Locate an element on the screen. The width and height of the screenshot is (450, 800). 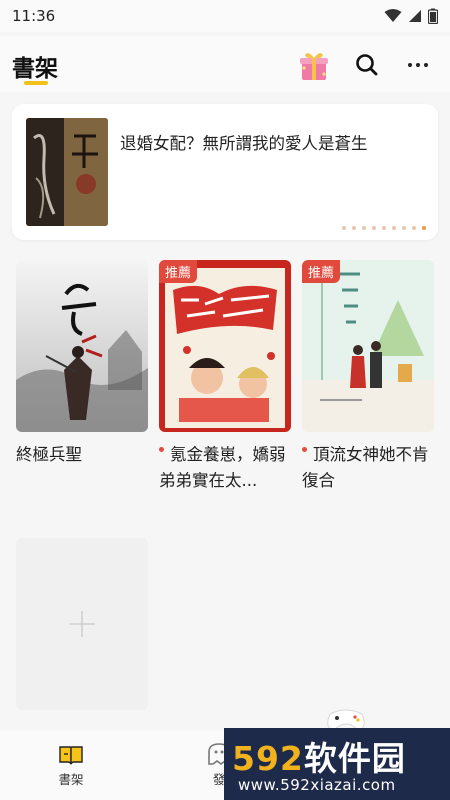
book-title: 頂流女神她不肯復合 is located at coordinates (368, 468).